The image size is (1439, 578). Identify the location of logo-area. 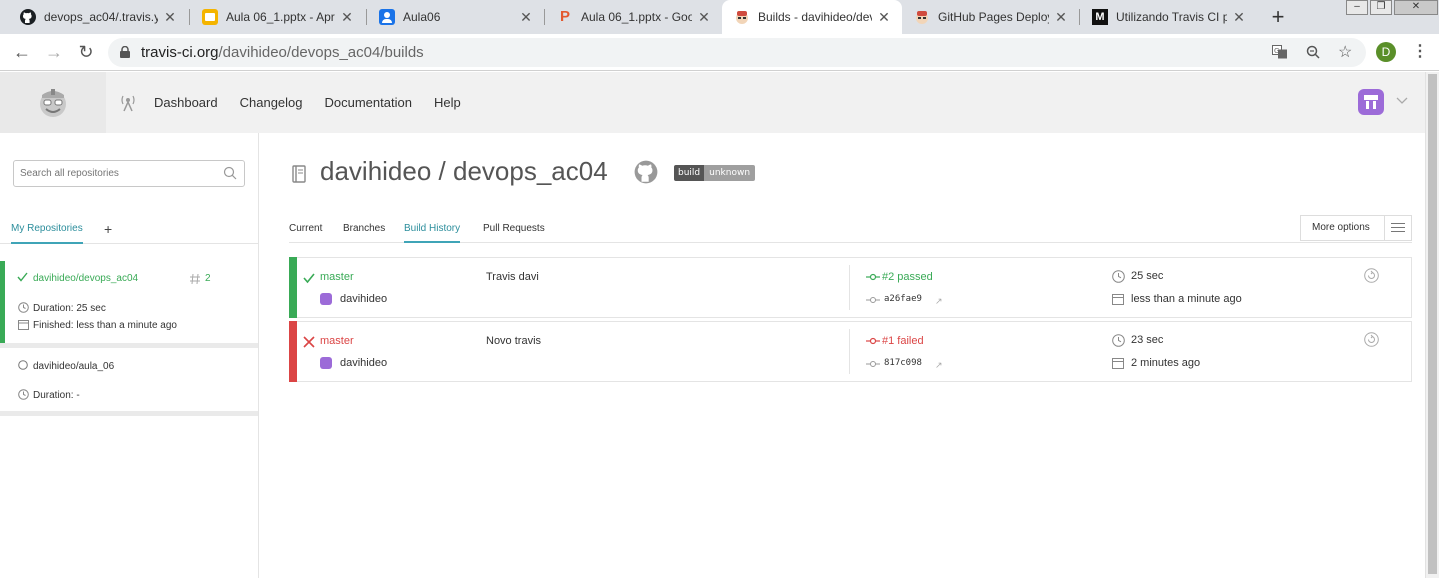
(53, 102).